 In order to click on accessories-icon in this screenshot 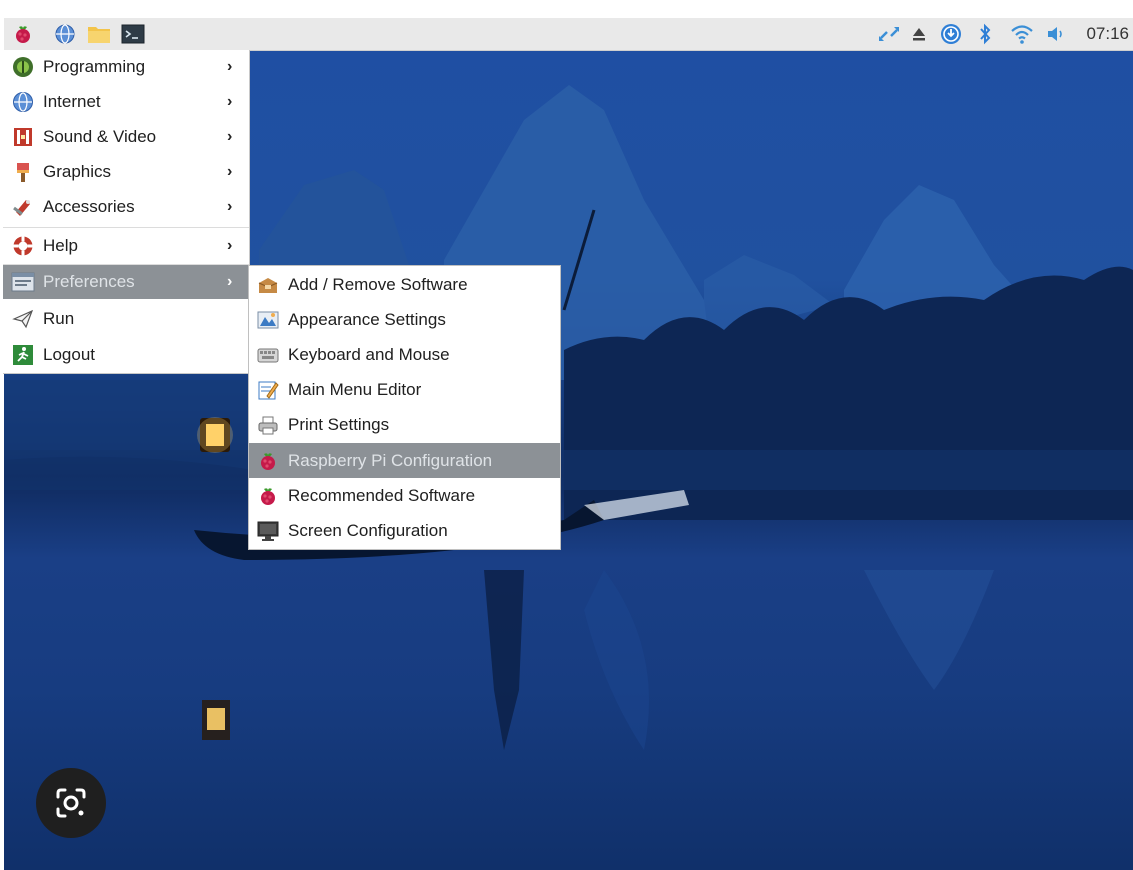, I will do `click(23, 207)`.